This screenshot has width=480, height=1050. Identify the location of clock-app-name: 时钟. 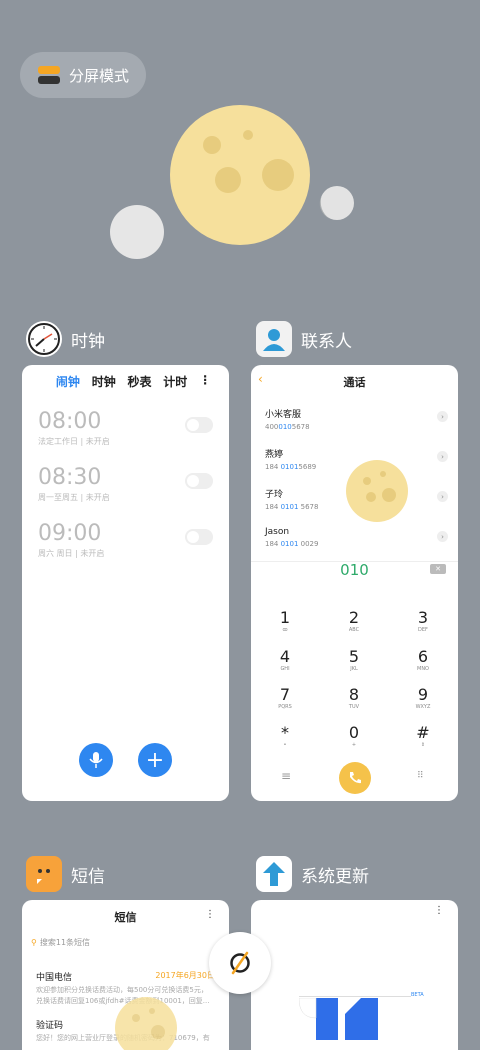
(88, 341).